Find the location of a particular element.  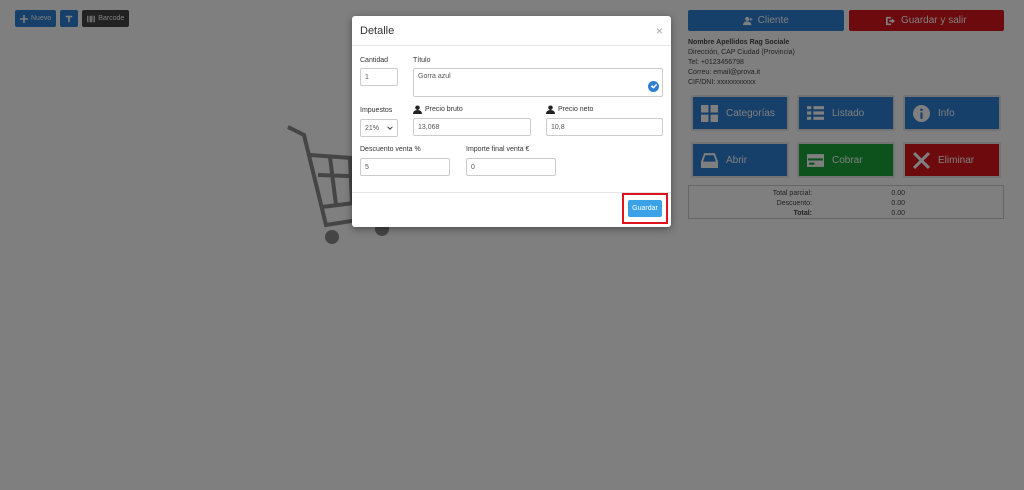

gross-price-label-wrap: Precio bruto is located at coordinates (438, 109).